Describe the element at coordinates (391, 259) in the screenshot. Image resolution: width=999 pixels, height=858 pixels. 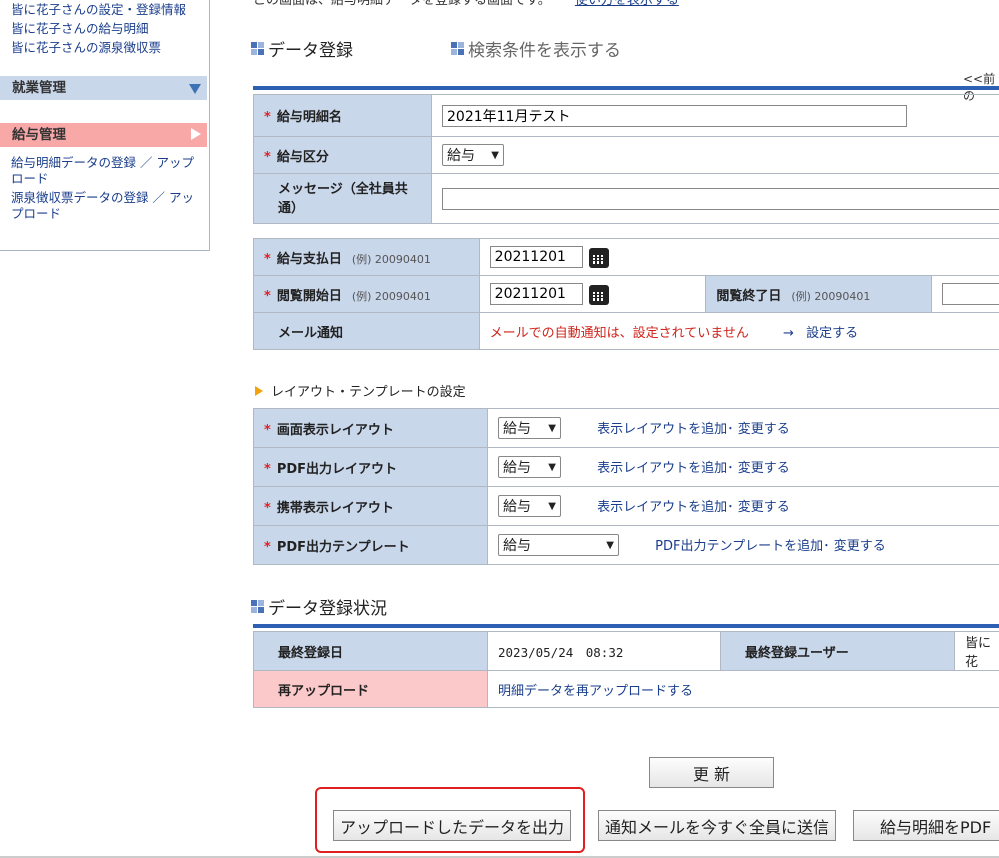
I see `example-text: (例) 20090401` at that location.